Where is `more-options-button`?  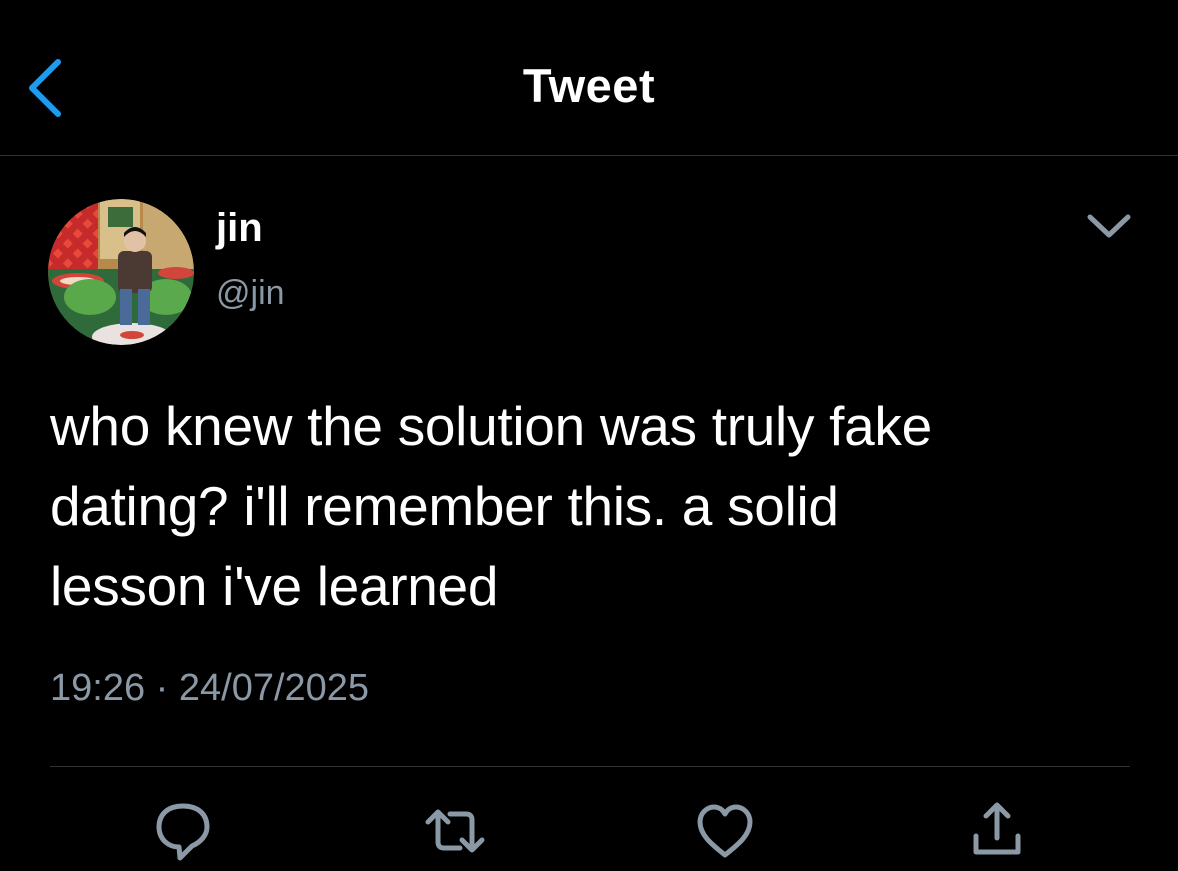
more-options-button is located at coordinates (1109, 225).